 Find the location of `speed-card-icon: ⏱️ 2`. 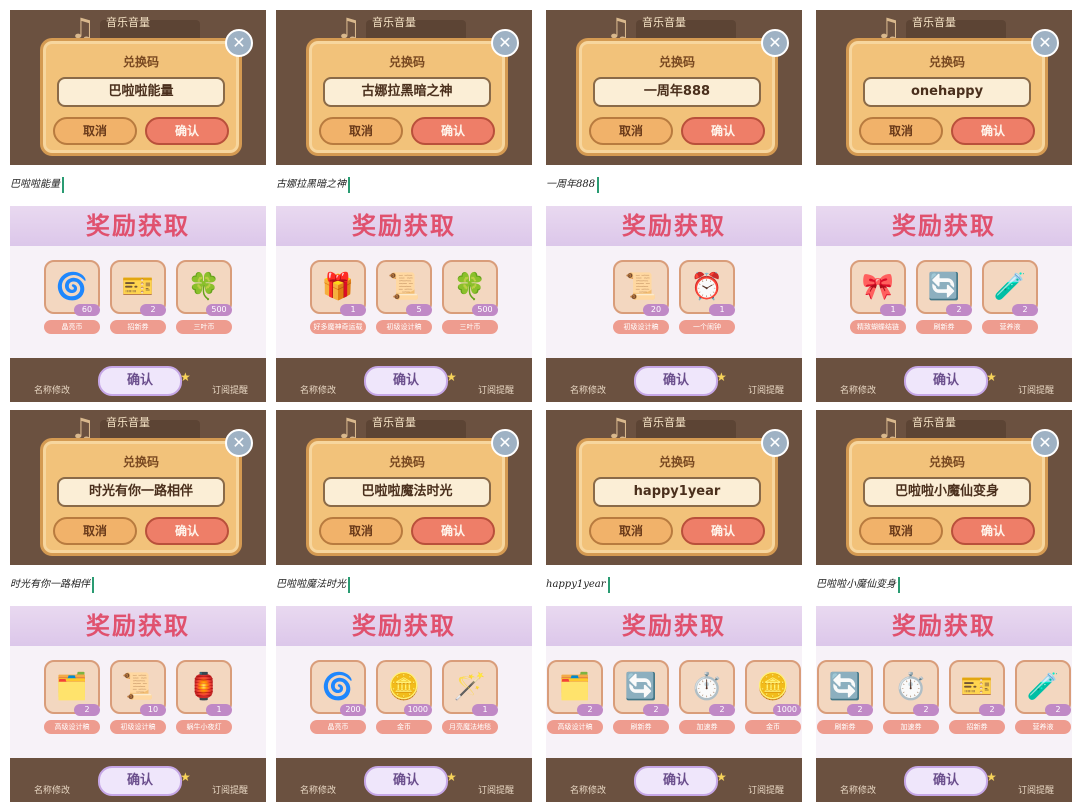

speed-card-icon: ⏱️ 2 is located at coordinates (707, 688).